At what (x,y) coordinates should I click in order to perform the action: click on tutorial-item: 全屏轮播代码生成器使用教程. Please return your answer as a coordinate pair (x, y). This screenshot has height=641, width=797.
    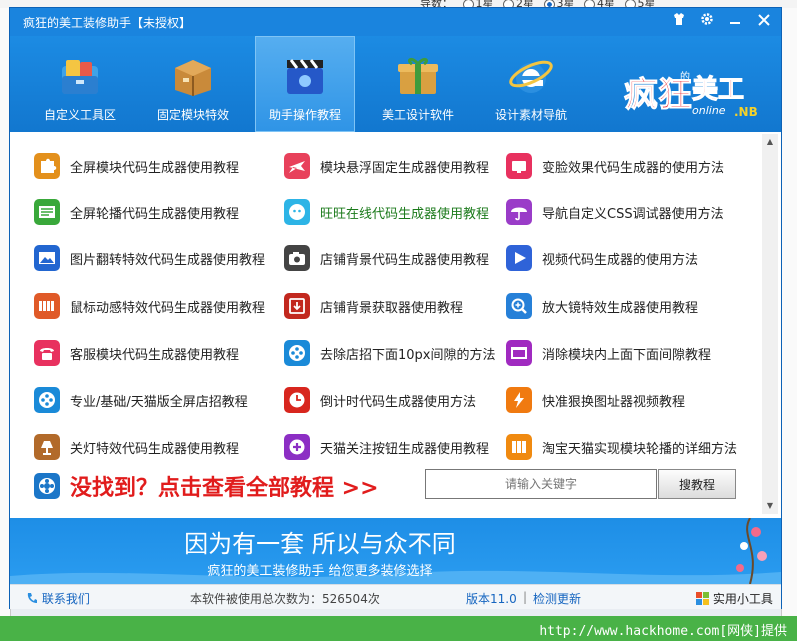
    Looking at the image, I should click on (136, 212).